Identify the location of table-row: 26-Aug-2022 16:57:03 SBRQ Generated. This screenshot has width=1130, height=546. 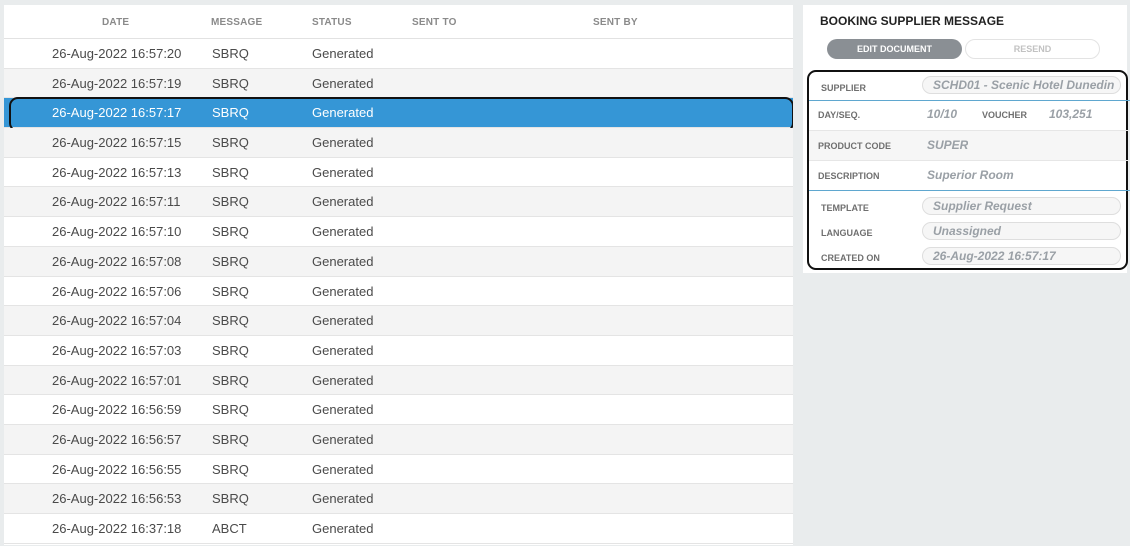
(398, 351).